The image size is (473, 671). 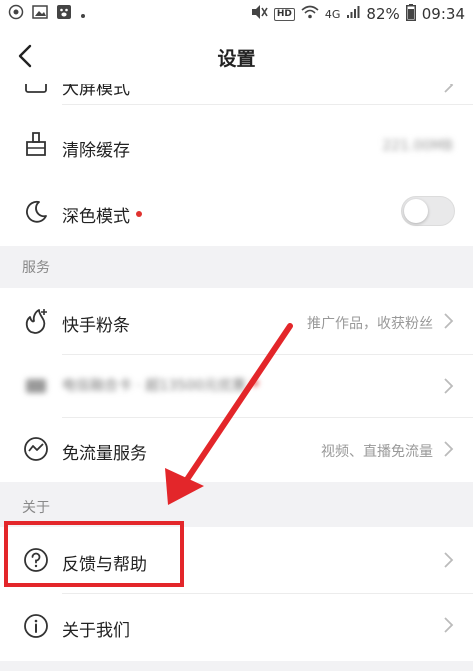 What do you see at coordinates (36, 626) in the screenshot?
I see `info-icon` at bounding box center [36, 626].